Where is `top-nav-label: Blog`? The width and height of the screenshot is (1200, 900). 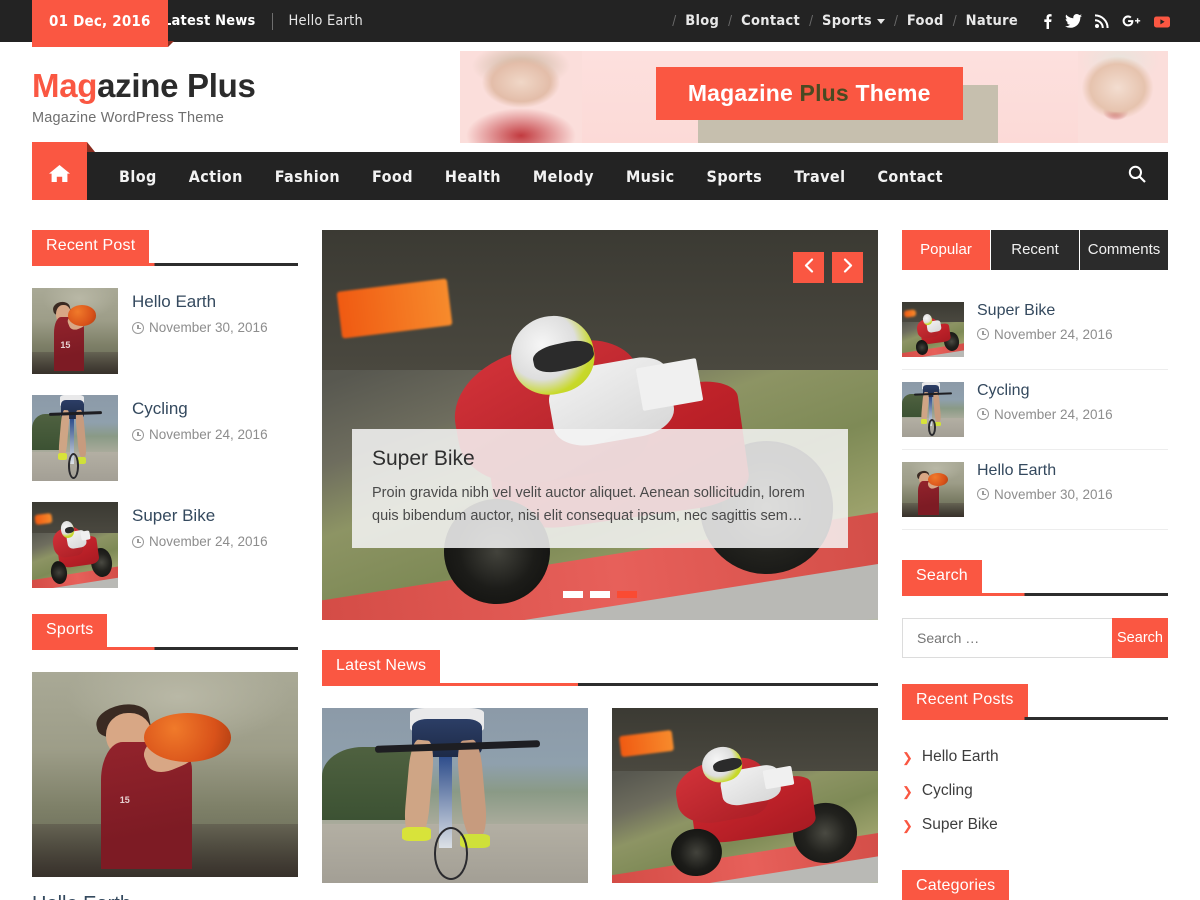 top-nav-label: Blog is located at coordinates (702, 21).